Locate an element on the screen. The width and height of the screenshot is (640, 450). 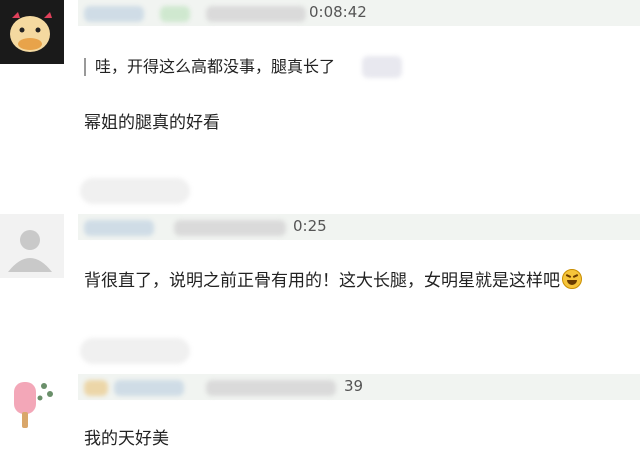
blurred-badge is located at coordinates (175, 14).